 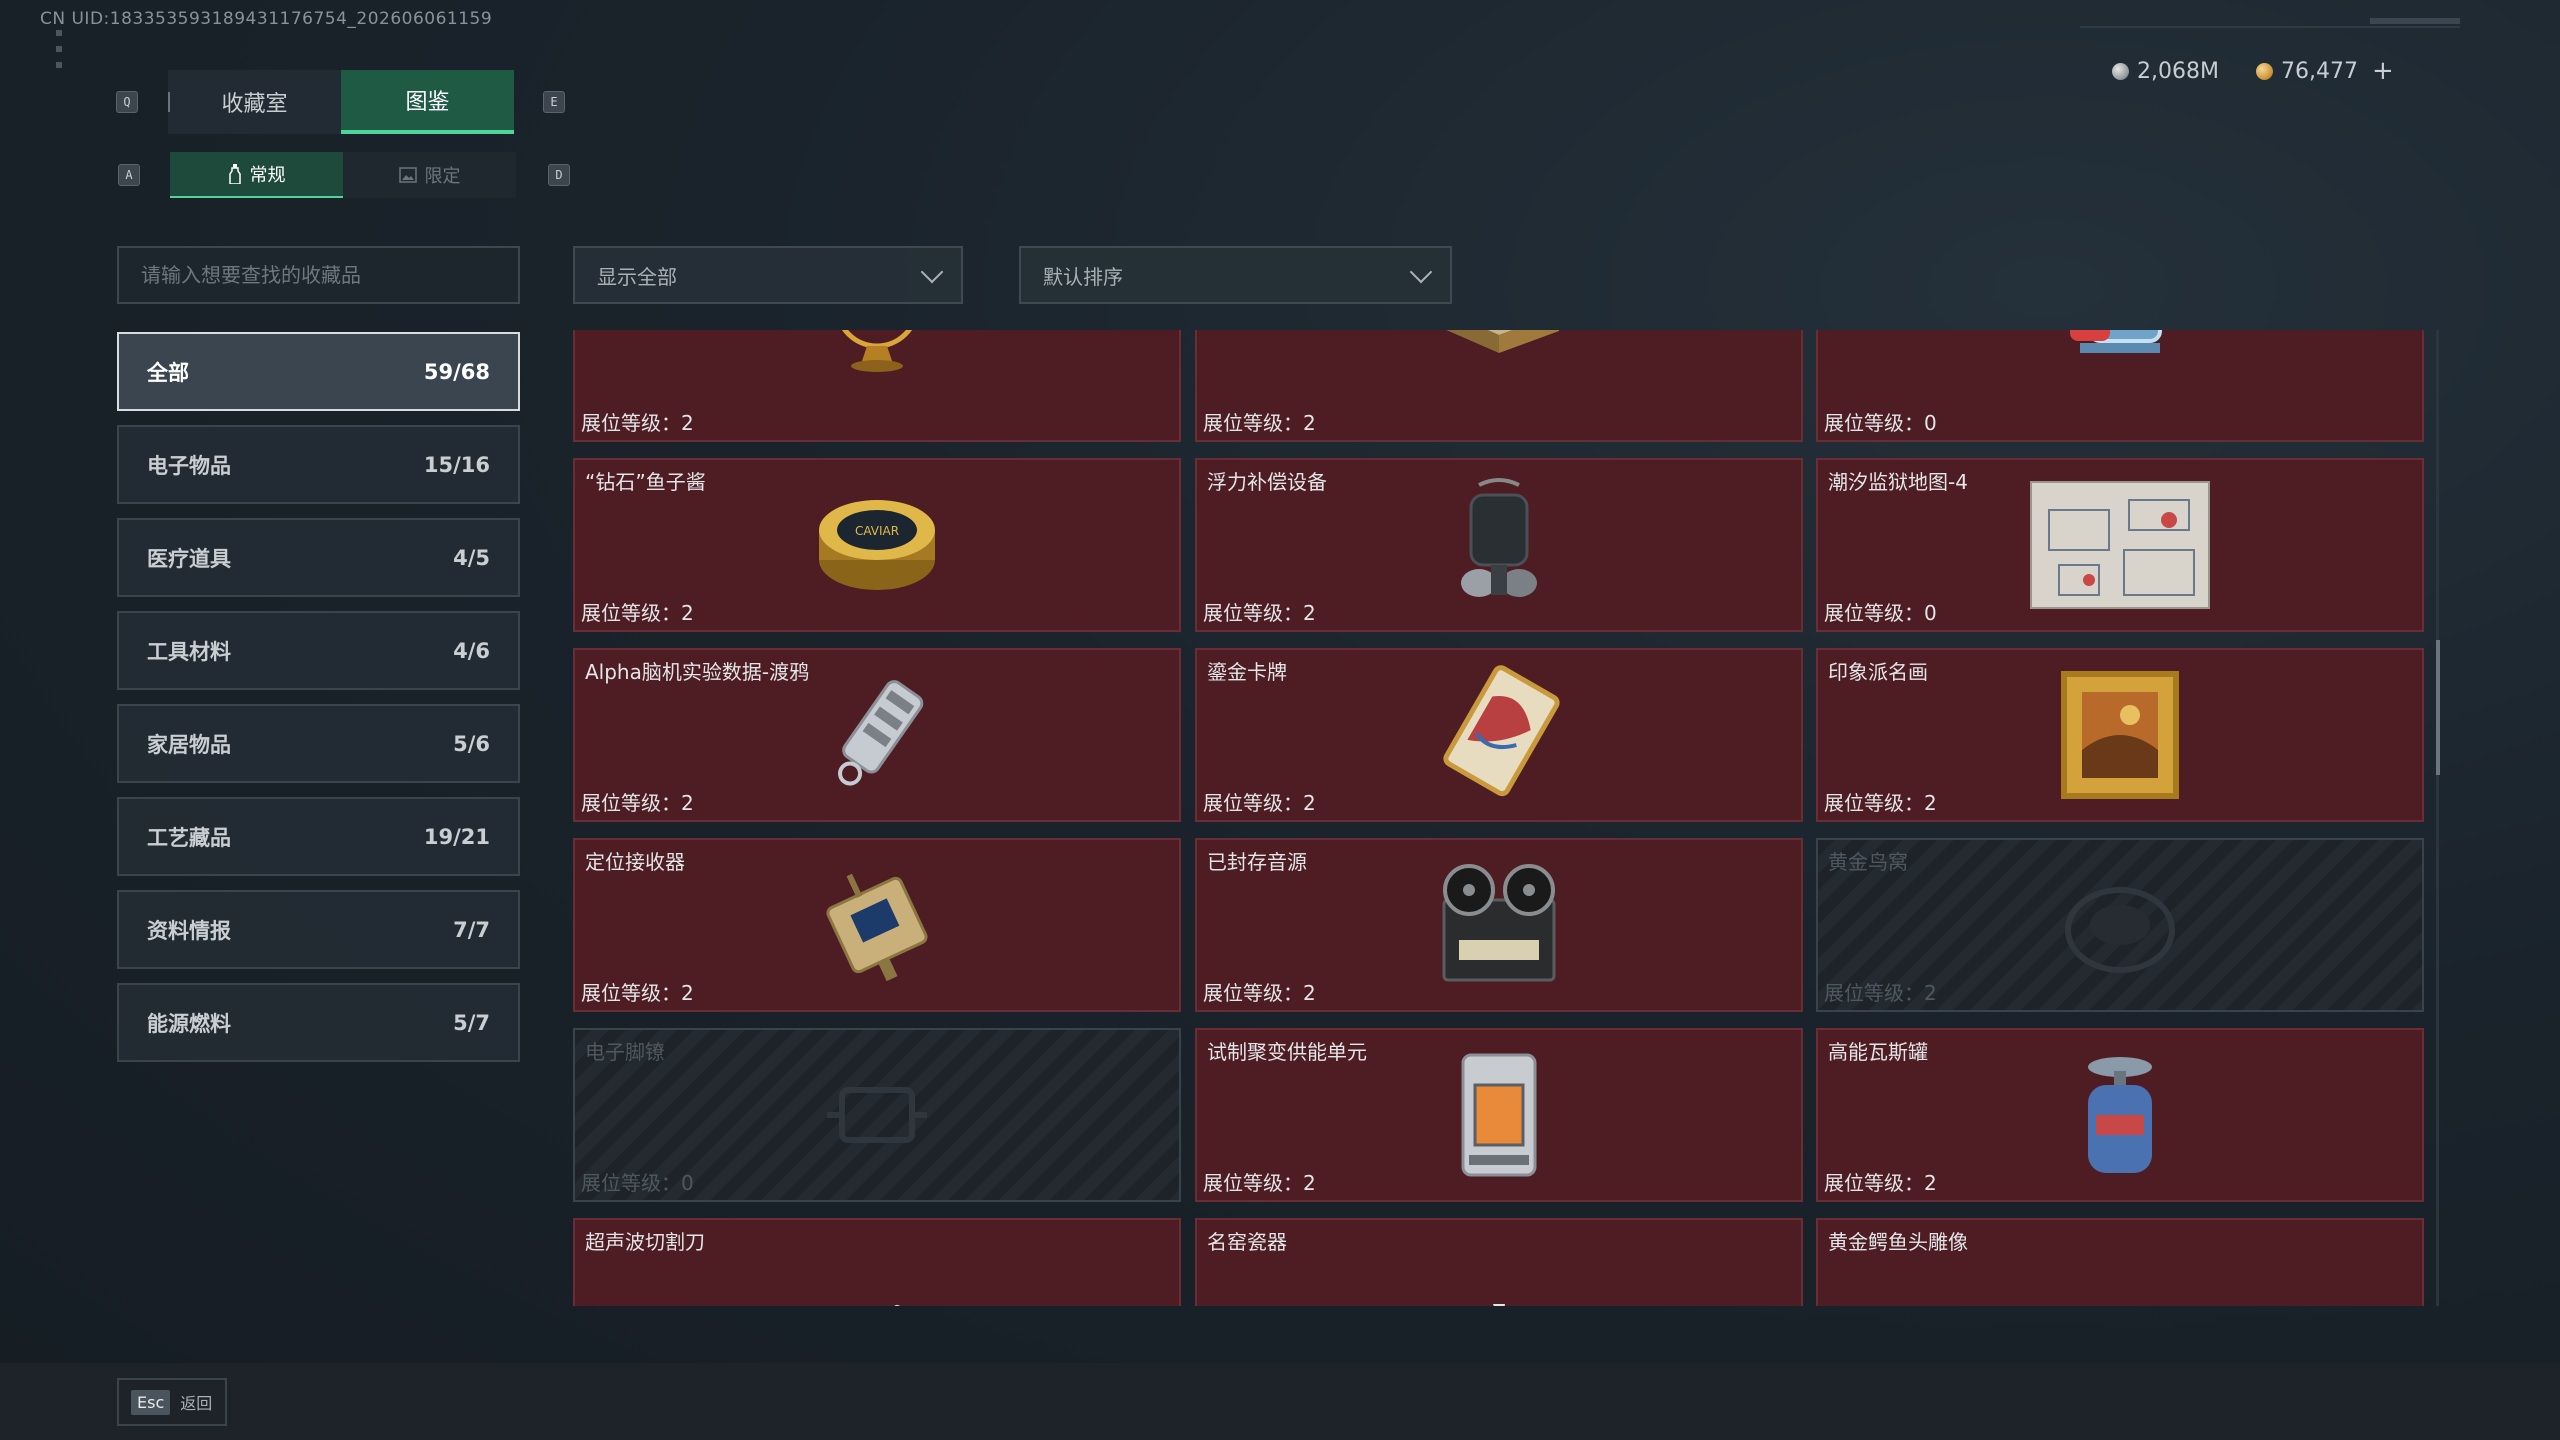 What do you see at coordinates (1502, 341) in the screenshot?
I see `chess-box-icon` at bounding box center [1502, 341].